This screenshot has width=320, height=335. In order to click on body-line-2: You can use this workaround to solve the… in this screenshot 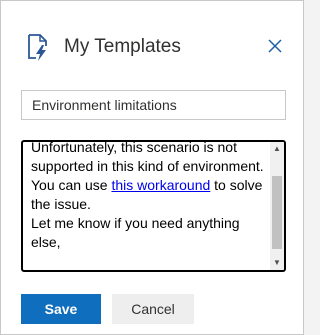, I will do `click(150, 195)`.